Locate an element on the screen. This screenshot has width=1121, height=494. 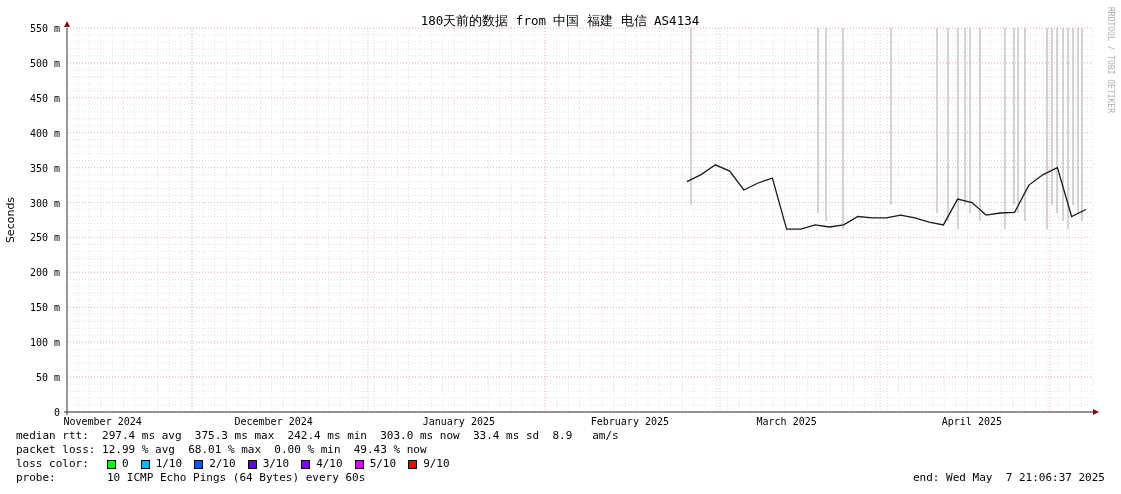
y-tick-label: 0 is located at coordinates (56, 412).